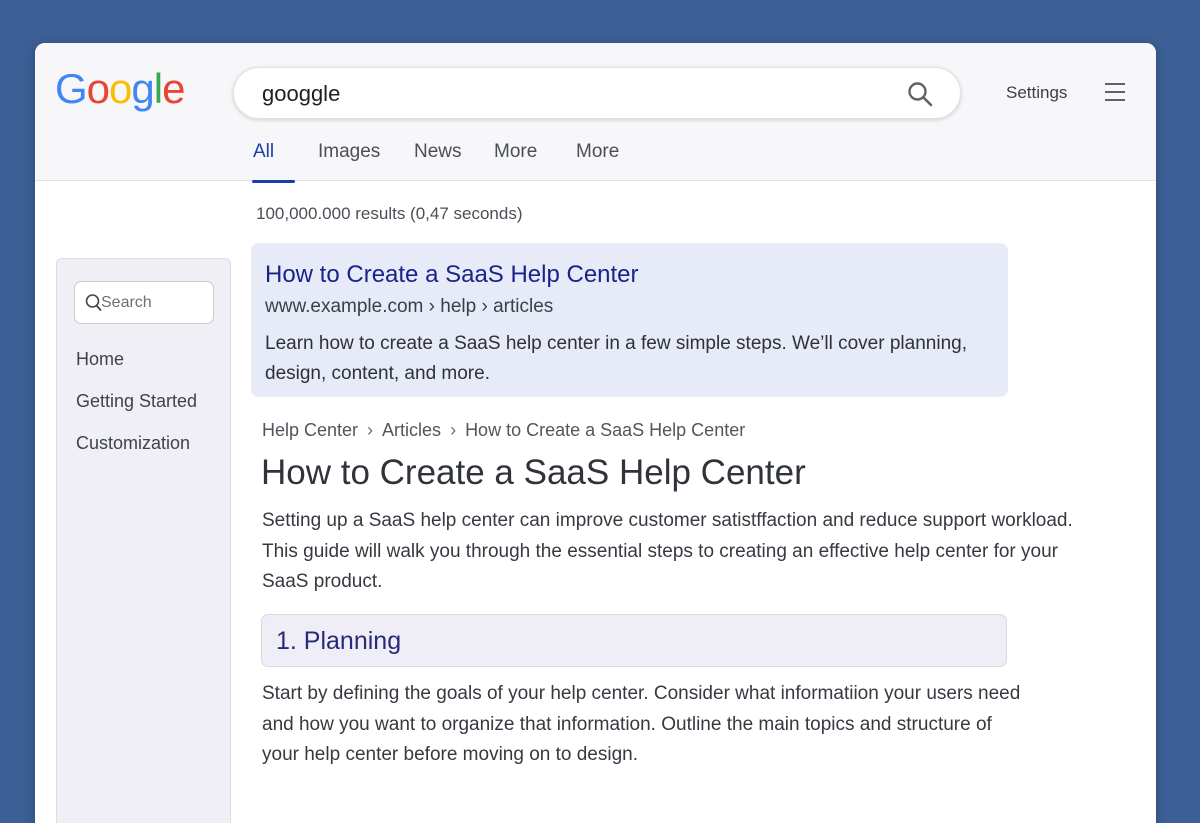 This screenshot has width=1200, height=823. What do you see at coordinates (339, 641) in the screenshot?
I see `section-heading: 1. Planning` at bounding box center [339, 641].